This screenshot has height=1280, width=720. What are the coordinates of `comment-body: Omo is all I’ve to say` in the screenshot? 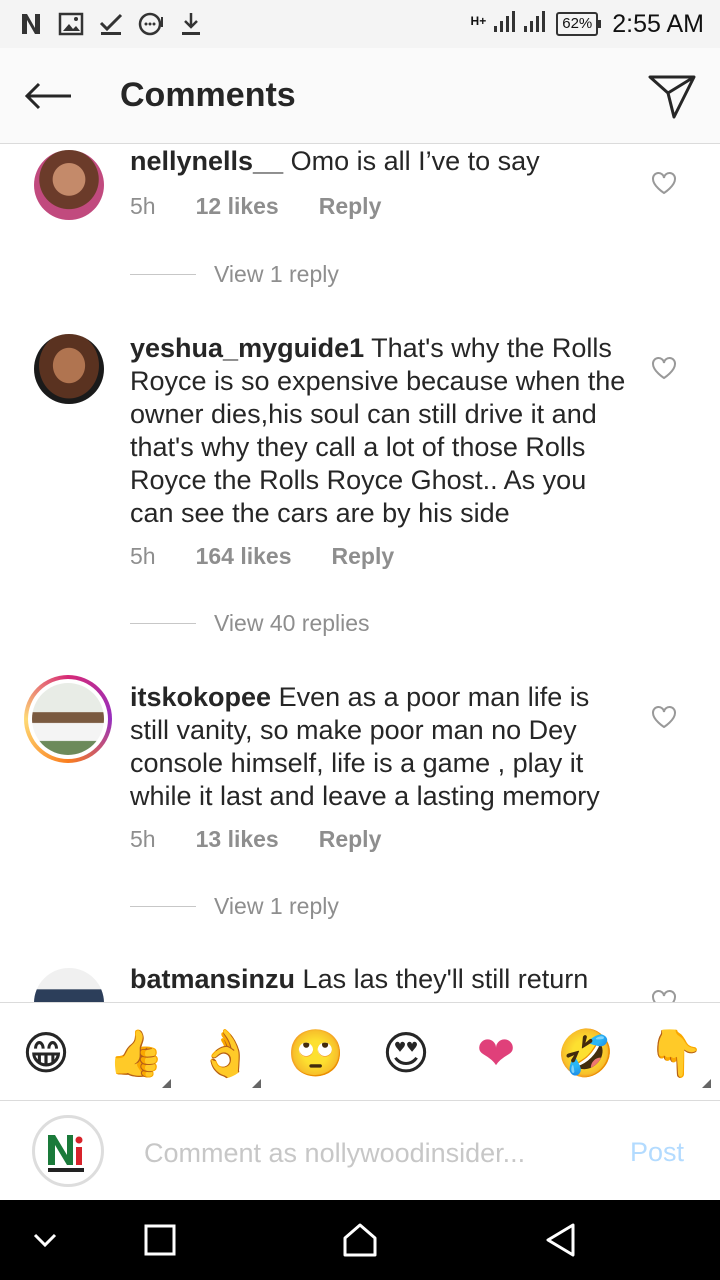 It's located at (415, 161).